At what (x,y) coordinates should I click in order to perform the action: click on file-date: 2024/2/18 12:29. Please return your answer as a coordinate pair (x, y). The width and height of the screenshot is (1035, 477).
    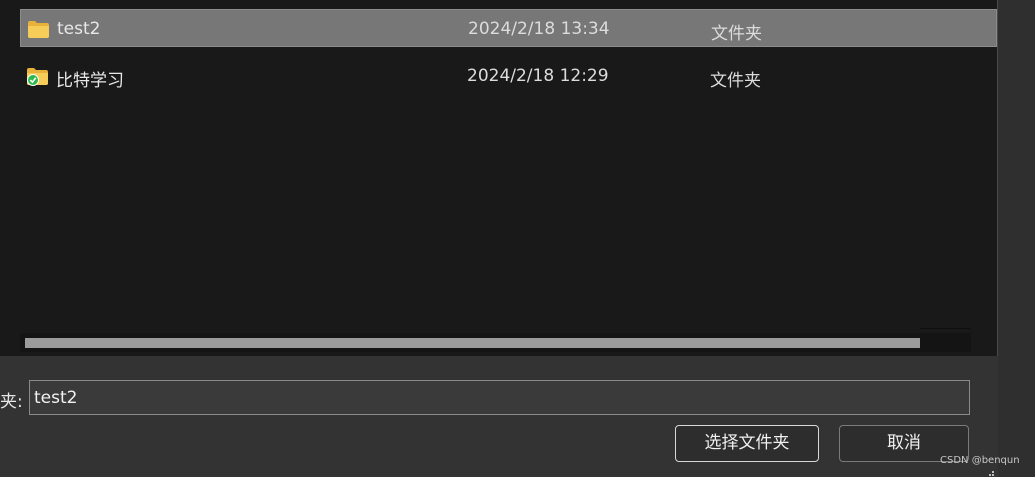
    Looking at the image, I should click on (538, 76).